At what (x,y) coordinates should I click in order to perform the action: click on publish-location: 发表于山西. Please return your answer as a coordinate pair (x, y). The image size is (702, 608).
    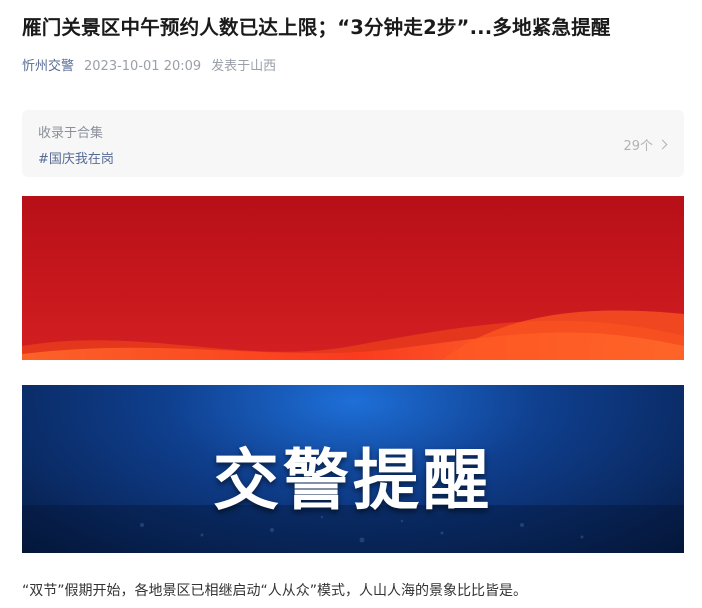
    Looking at the image, I should click on (244, 66).